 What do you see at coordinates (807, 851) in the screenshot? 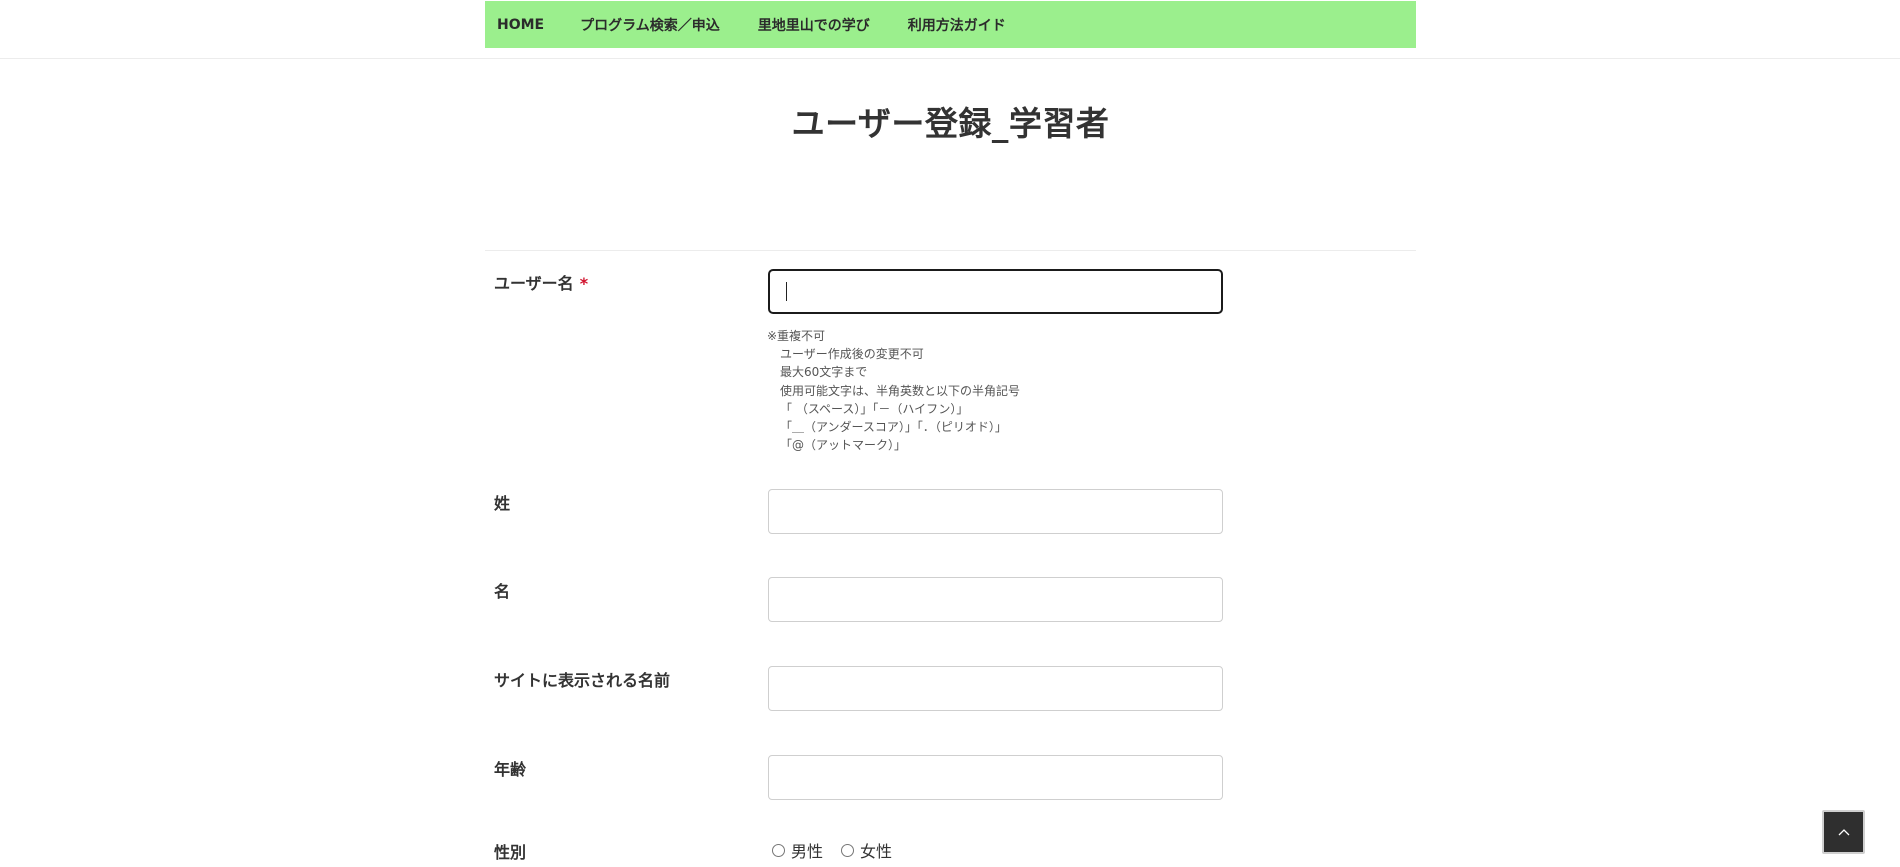
I see `gender-option-label: 男性` at bounding box center [807, 851].